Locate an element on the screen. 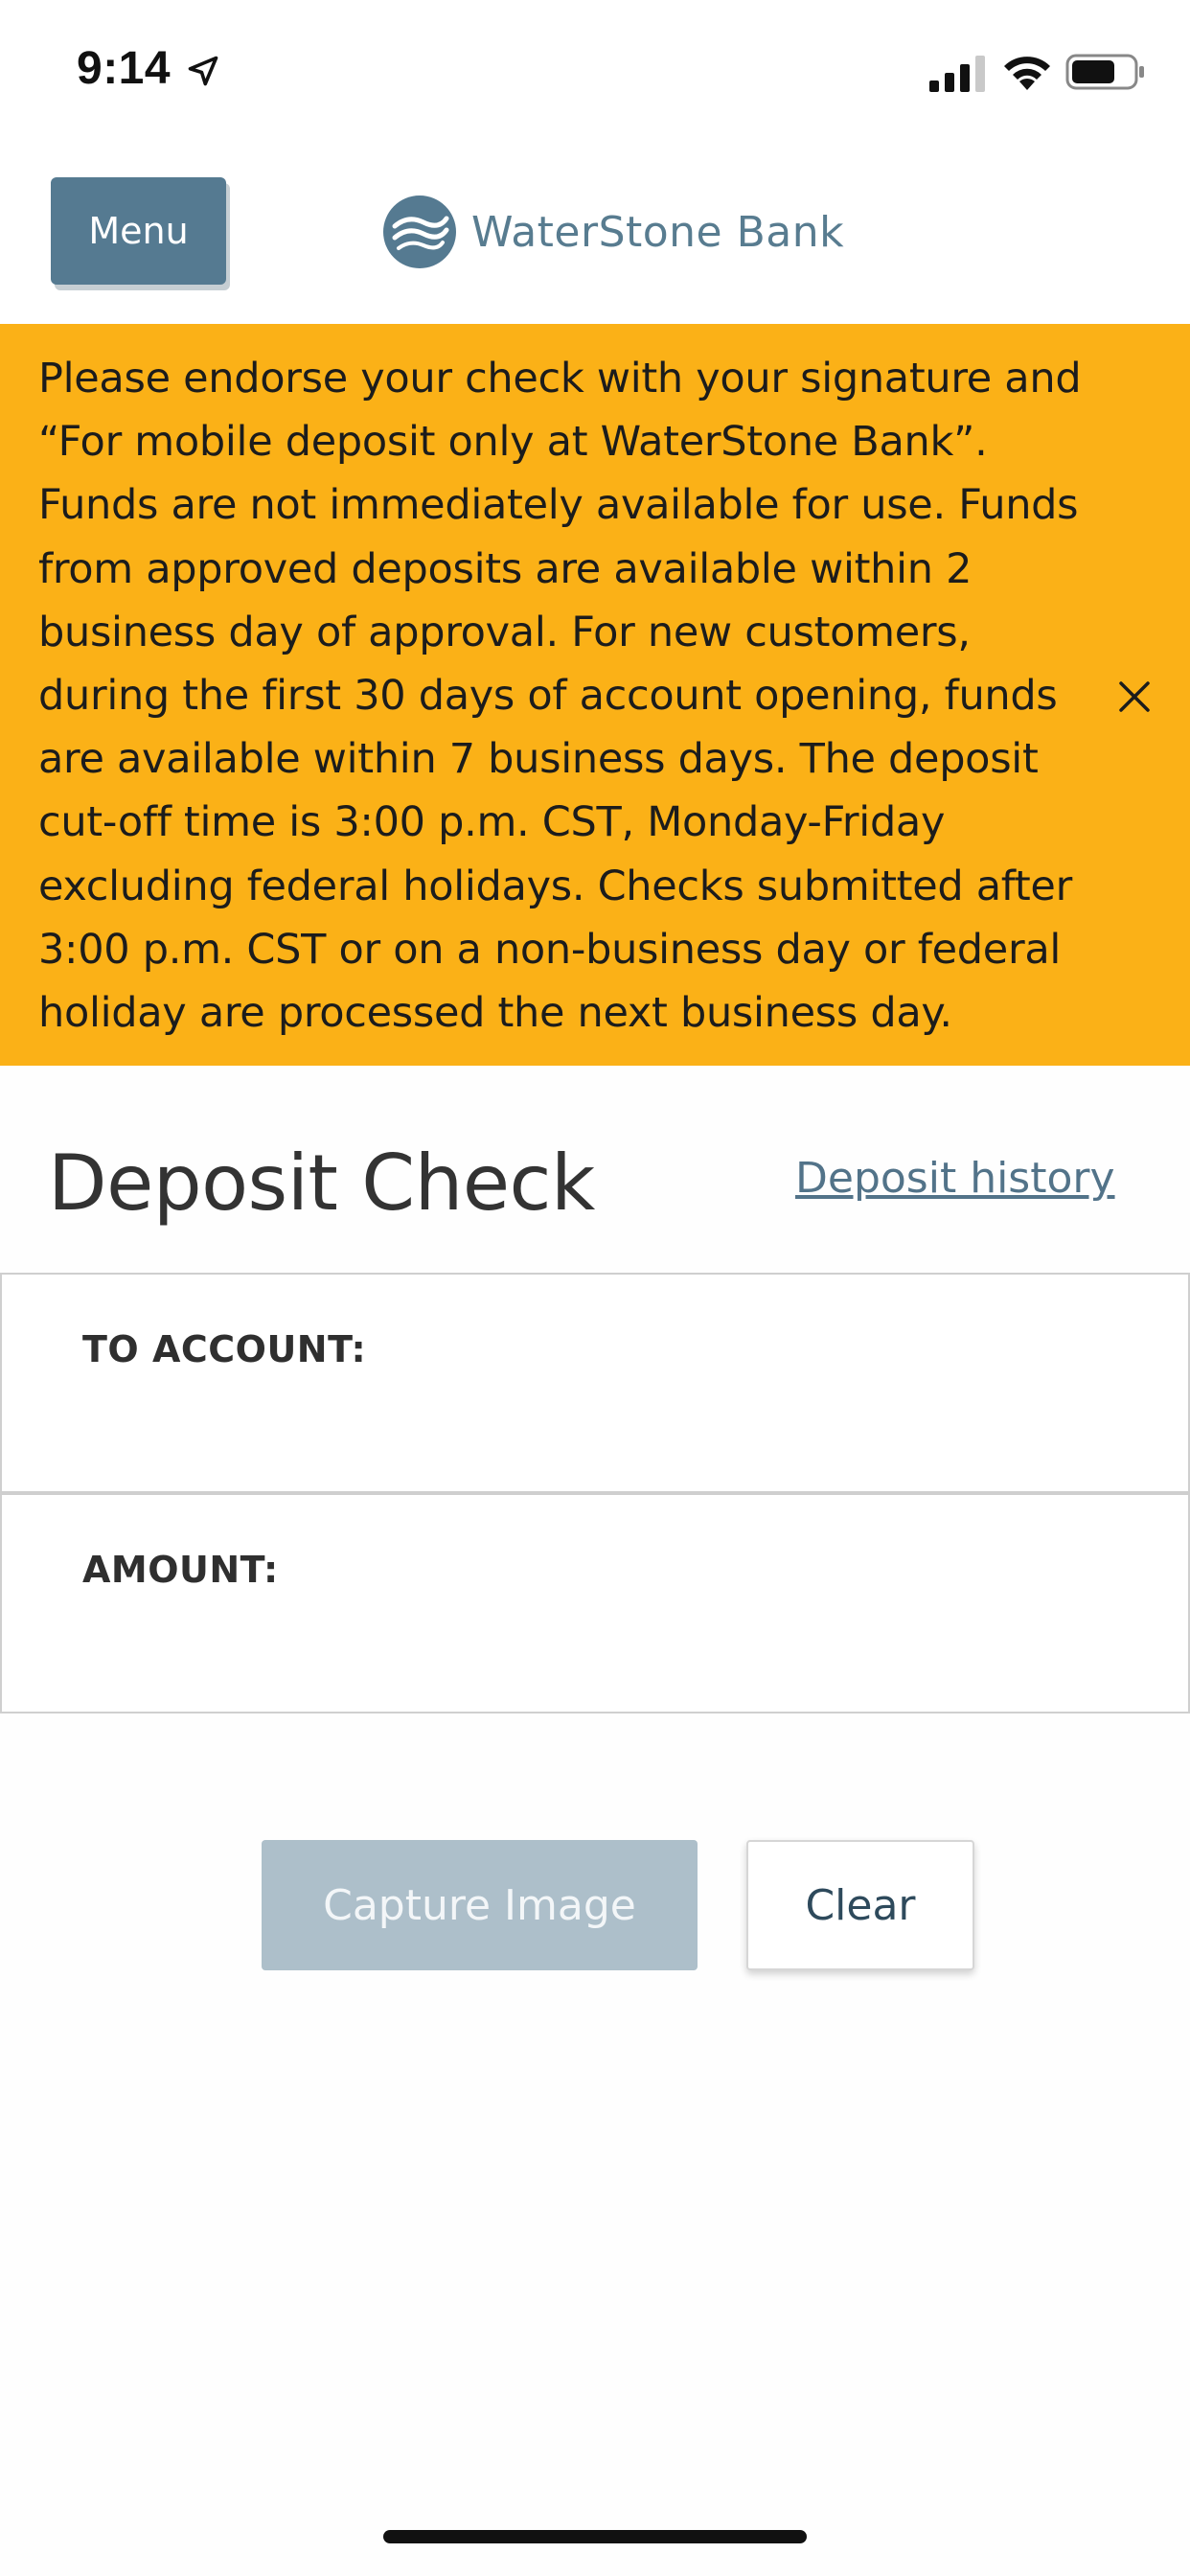 This screenshot has width=1190, height=2576. cellular-signal-icon is located at coordinates (957, 74).